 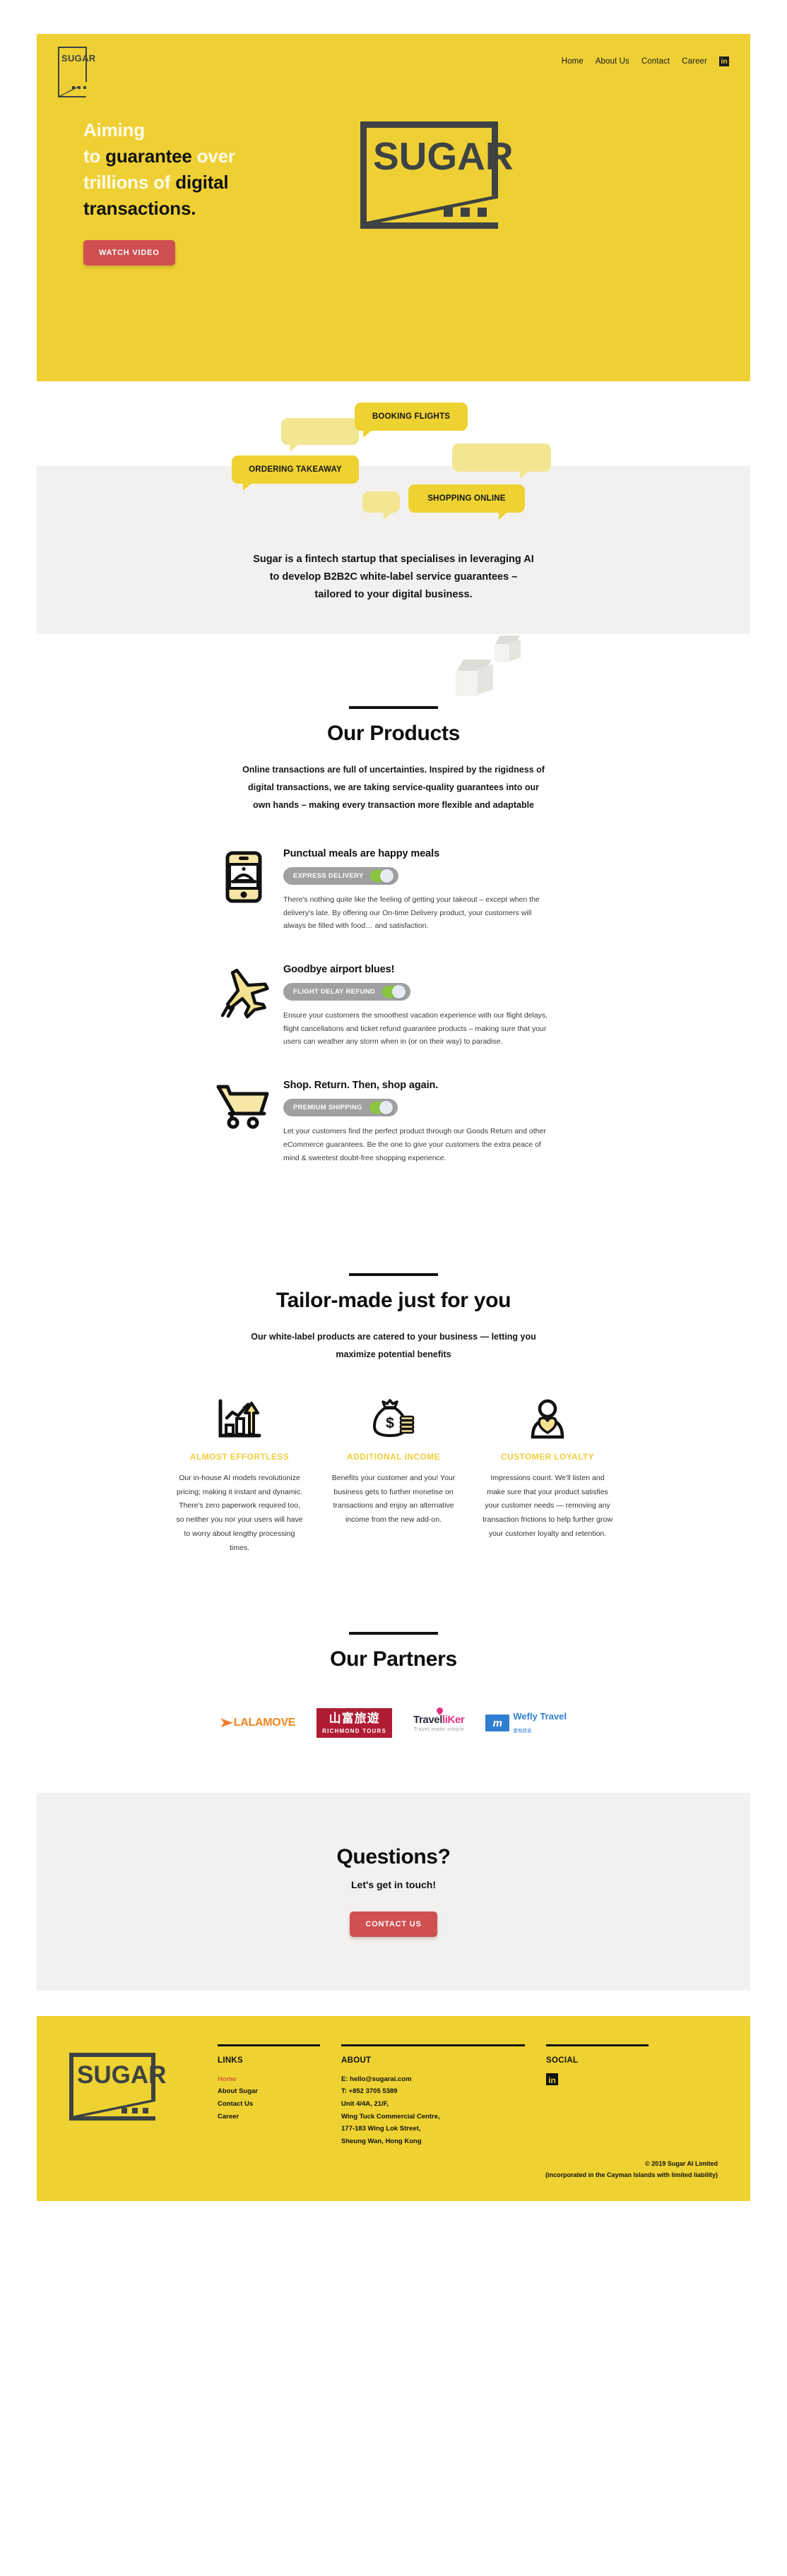 What do you see at coordinates (393, 1457) in the screenshot?
I see `benefit-title: ADDITIONAL INCOME` at bounding box center [393, 1457].